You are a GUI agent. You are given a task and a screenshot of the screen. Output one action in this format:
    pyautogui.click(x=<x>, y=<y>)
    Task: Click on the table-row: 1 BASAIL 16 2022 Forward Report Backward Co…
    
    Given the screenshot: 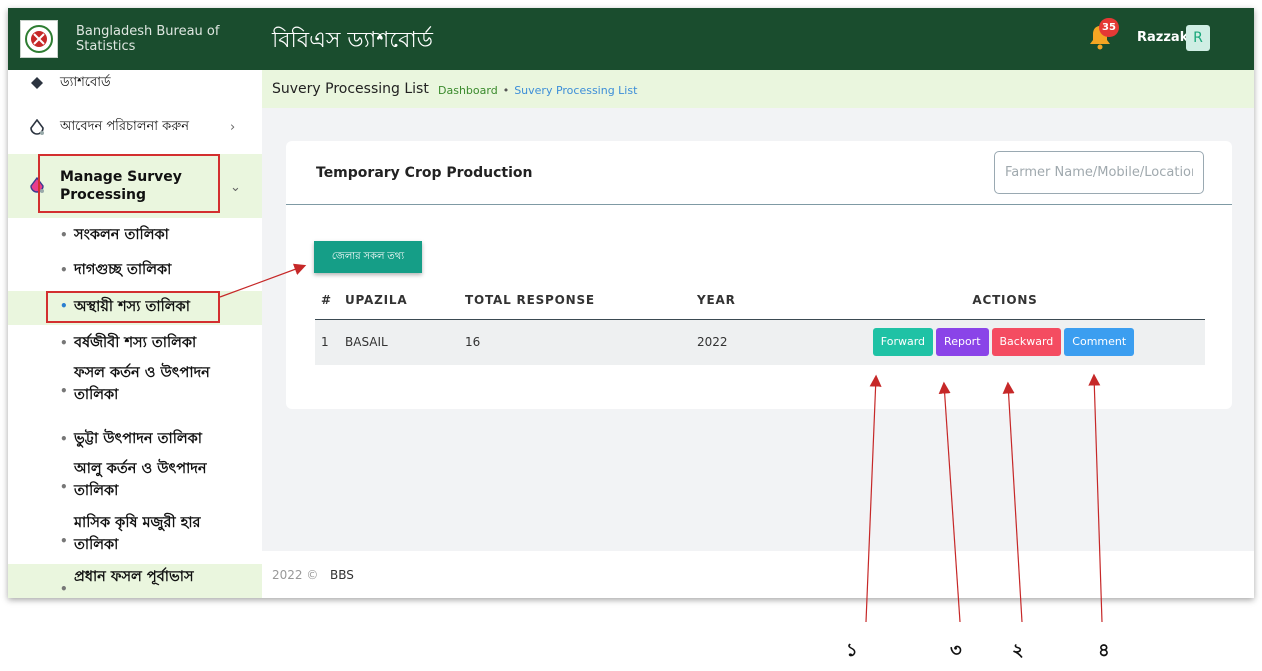 What is the action you would take?
    pyautogui.click(x=760, y=342)
    